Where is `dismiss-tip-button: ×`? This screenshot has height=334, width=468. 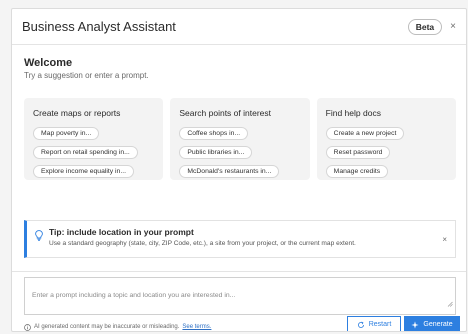
dismiss-tip-button: × is located at coordinates (444, 235).